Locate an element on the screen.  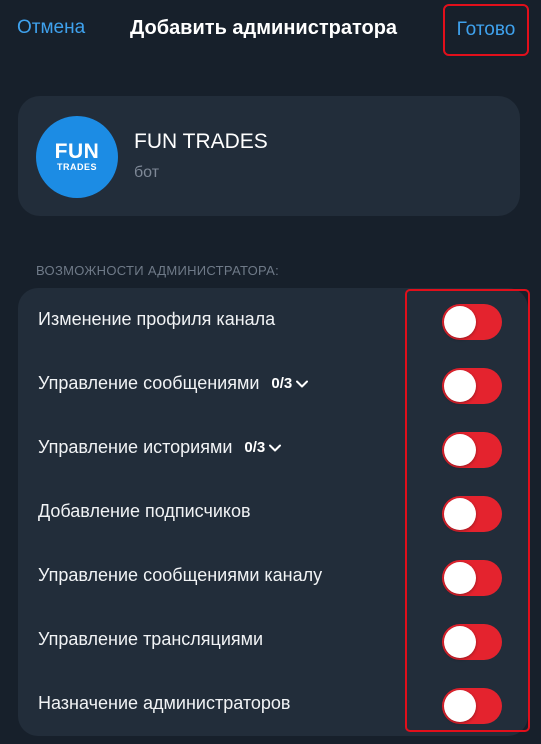
right-label-text: Управление сообщениями каналу is located at coordinates (180, 575).